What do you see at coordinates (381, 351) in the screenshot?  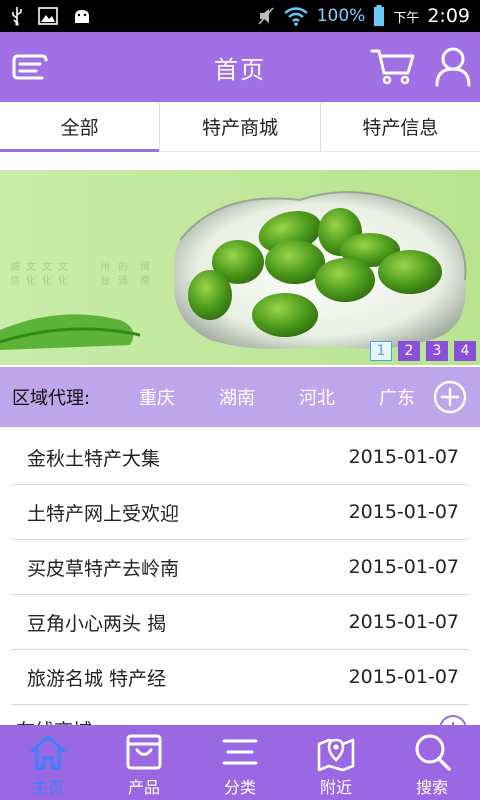 I see `banner-page-1: 1` at bounding box center [381, 351].